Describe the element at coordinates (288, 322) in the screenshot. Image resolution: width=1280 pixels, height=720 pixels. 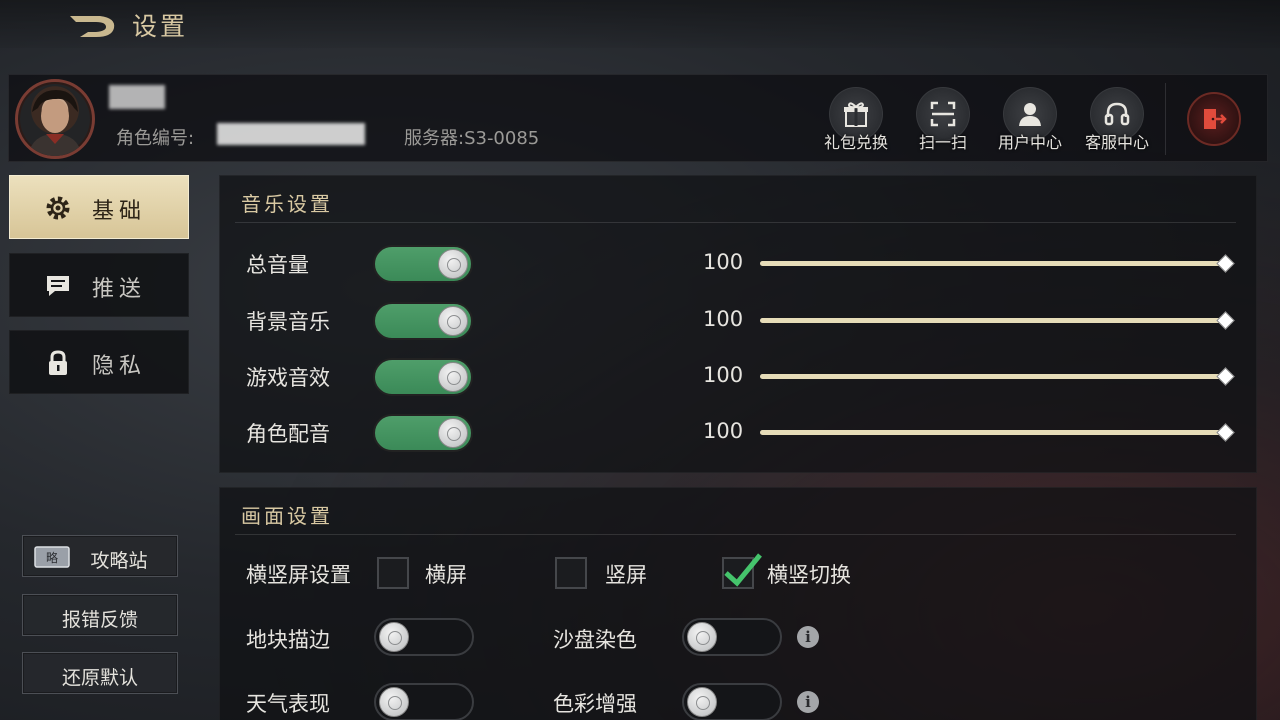
I see `volume-row-label: 背景音乐` at that location.